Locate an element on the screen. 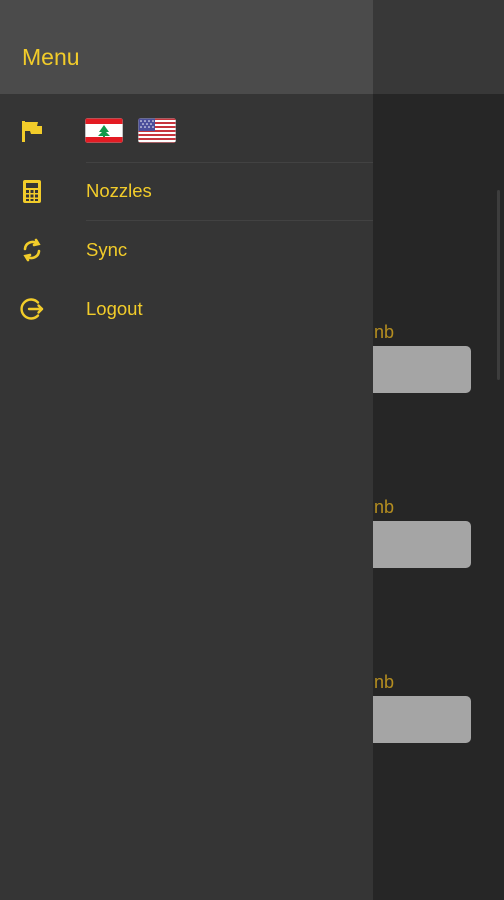 The image size is (504, 900). background-scrollbar is located at coordinates (498, 285).